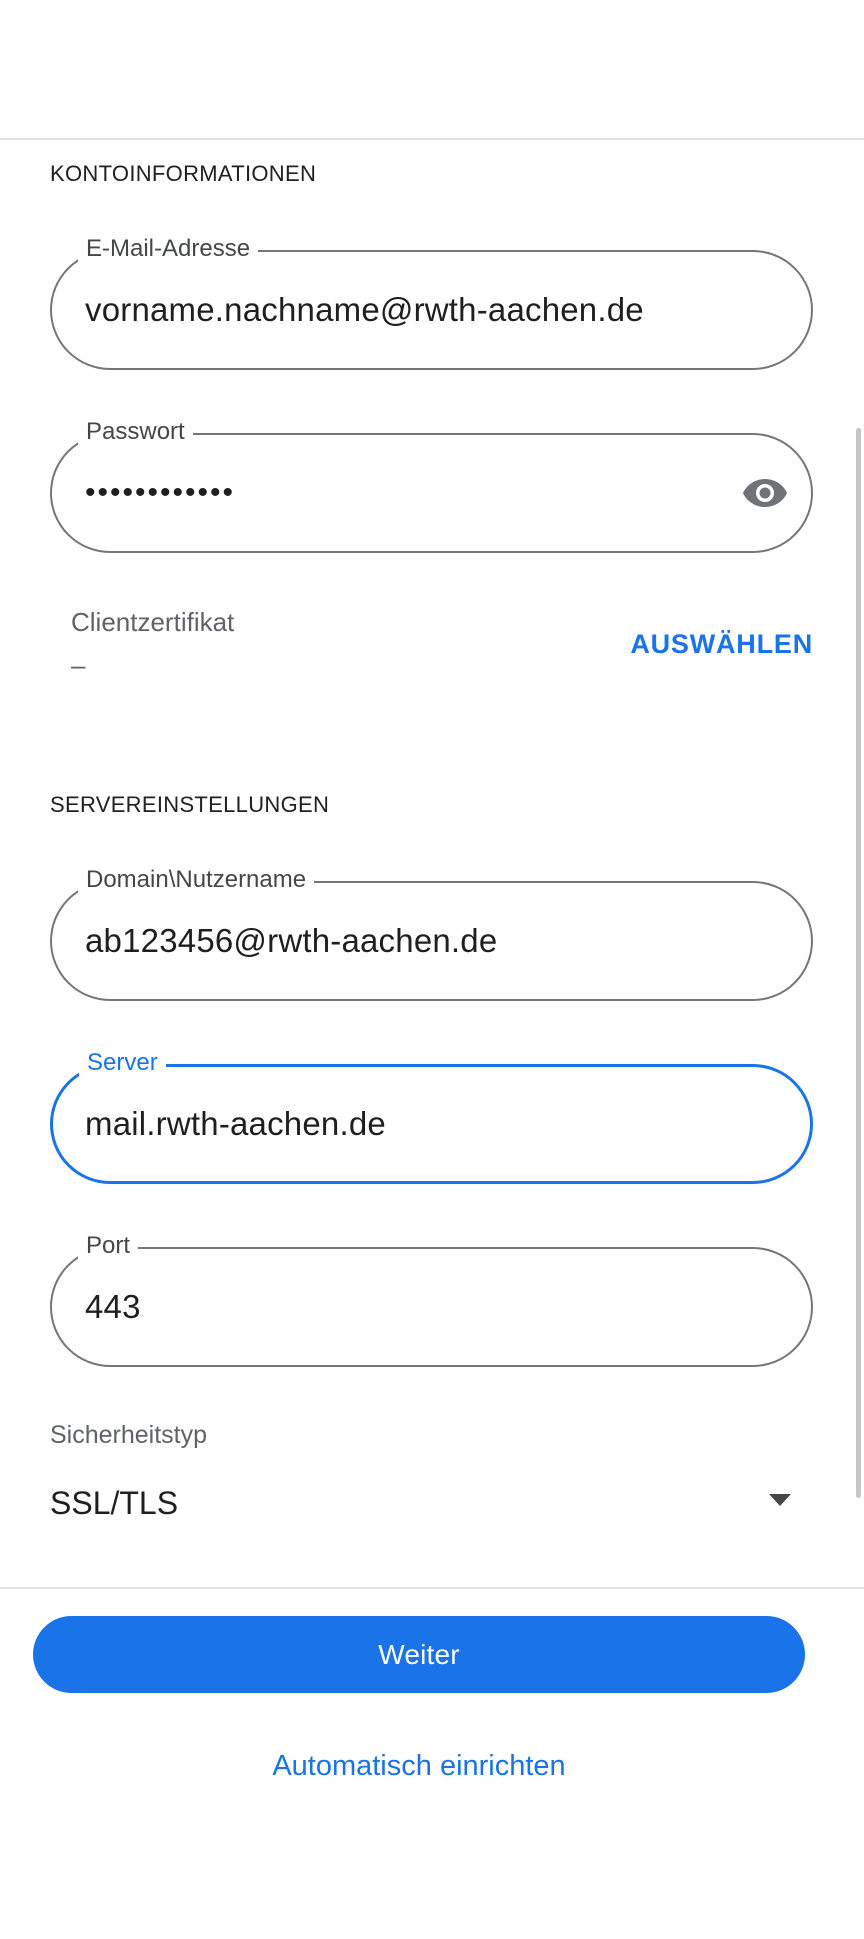 The height and width of the screenshot is (1939, 864). Describe the element at coordinates (431, 1299) in the screenshot. I see `port-field: Port 443` at that location.